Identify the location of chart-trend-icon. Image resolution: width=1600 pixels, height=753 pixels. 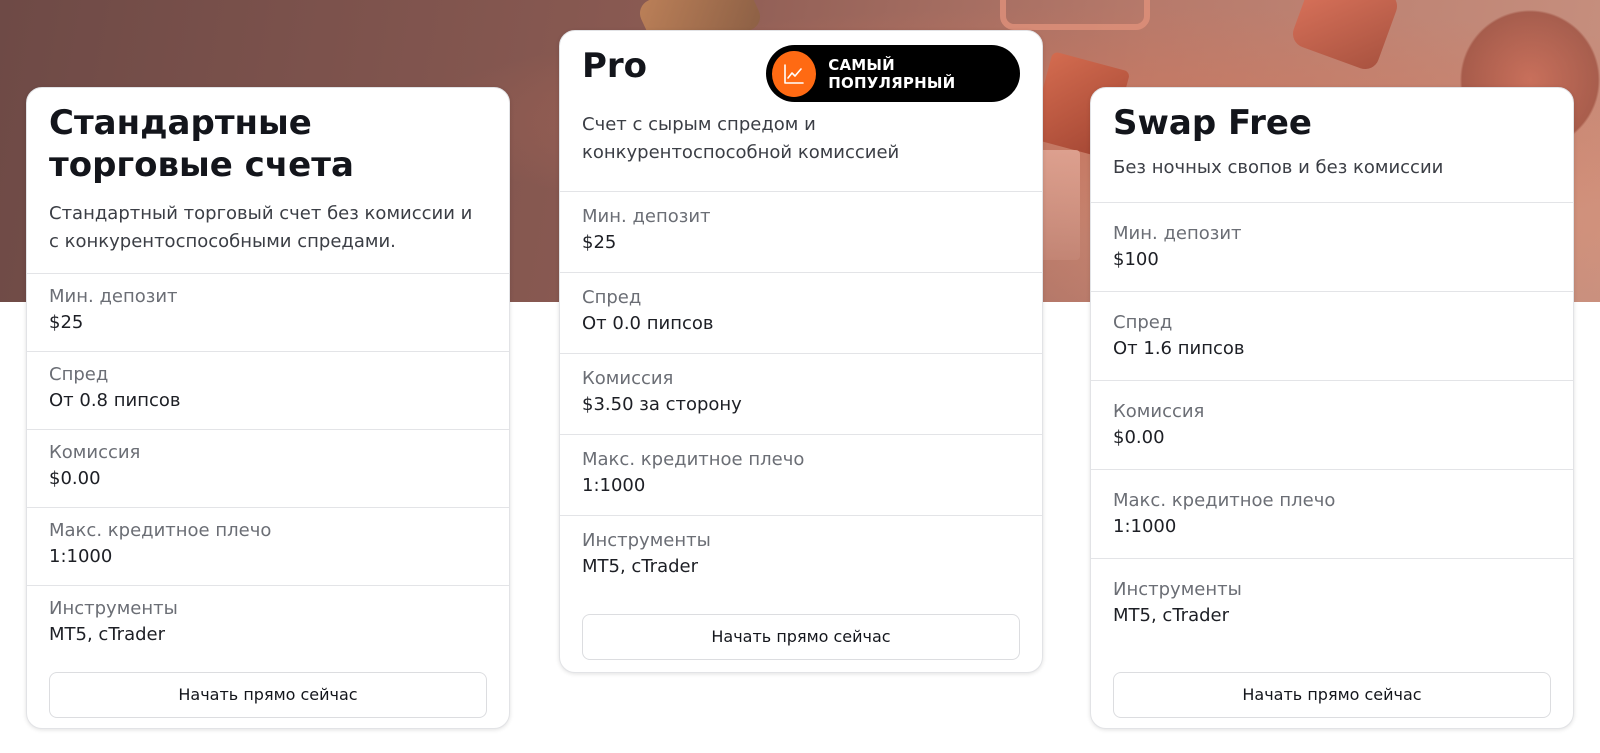
(794, 73).